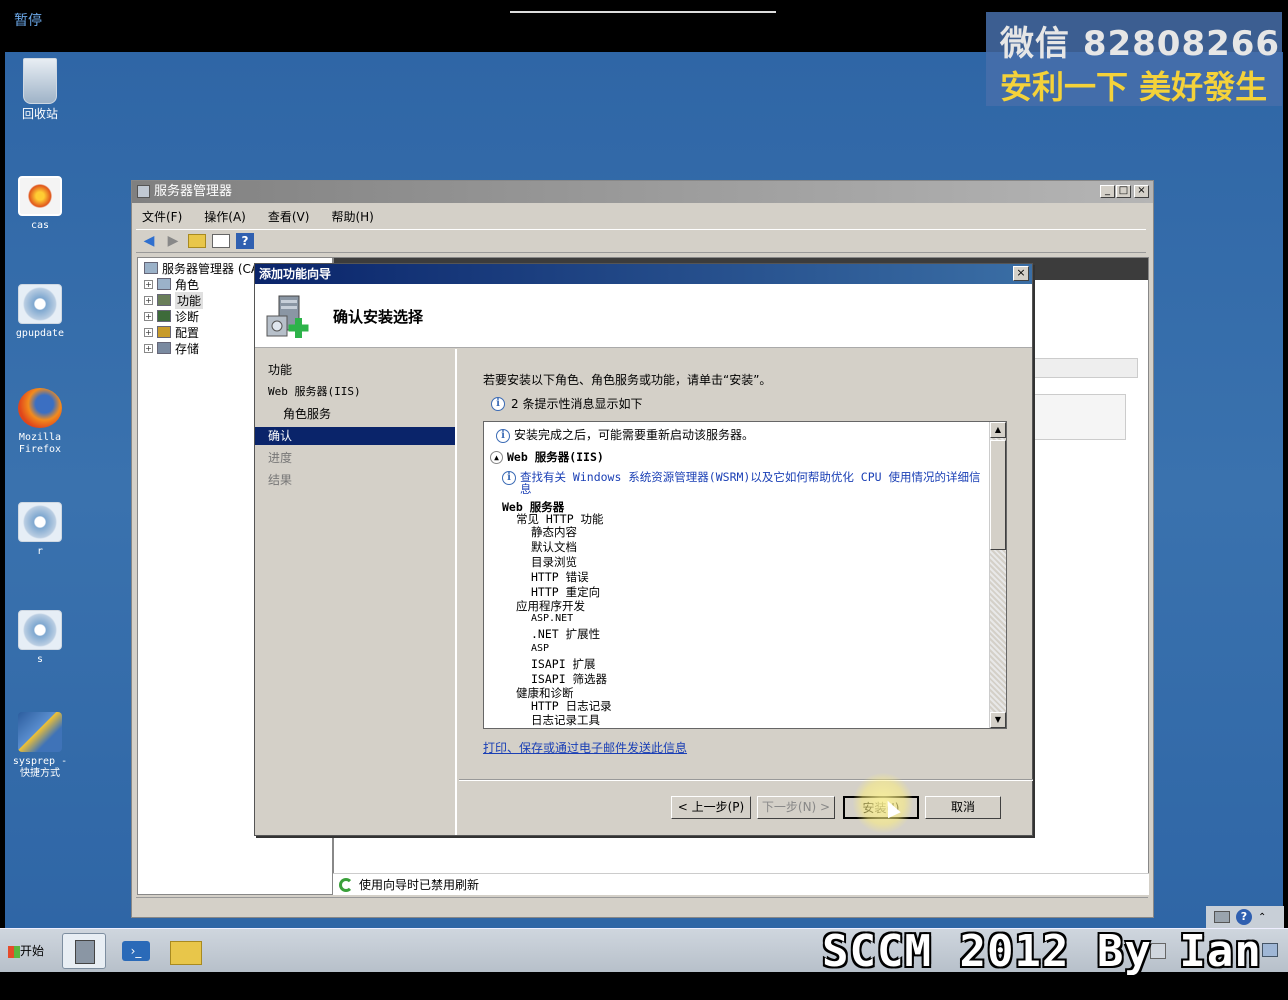 This screenshot has width=1288, height=1000. What do you see at coordinates (1262, 917) in the screenshot?
I see `chevron-icon: ⌃` at bounding box center [1262, 917].